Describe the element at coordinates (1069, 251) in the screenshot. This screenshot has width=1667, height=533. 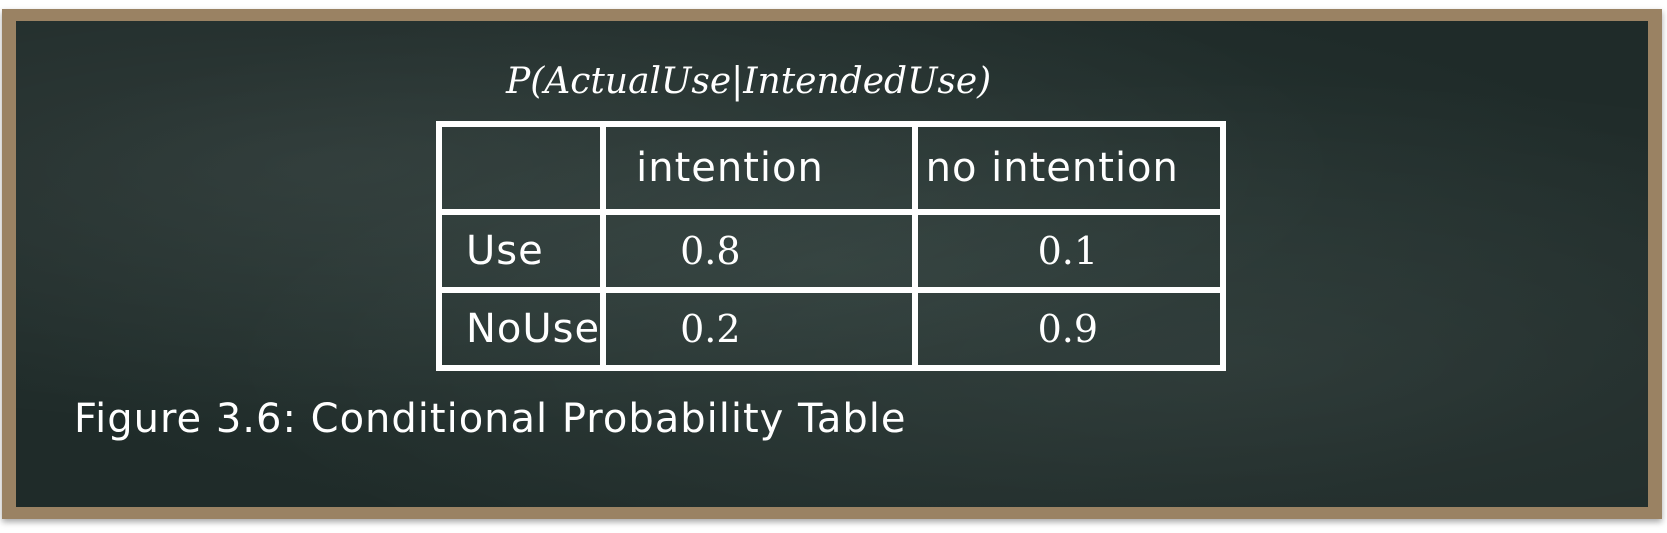
I see `cell-use-no-intention: 0.1` at that location.